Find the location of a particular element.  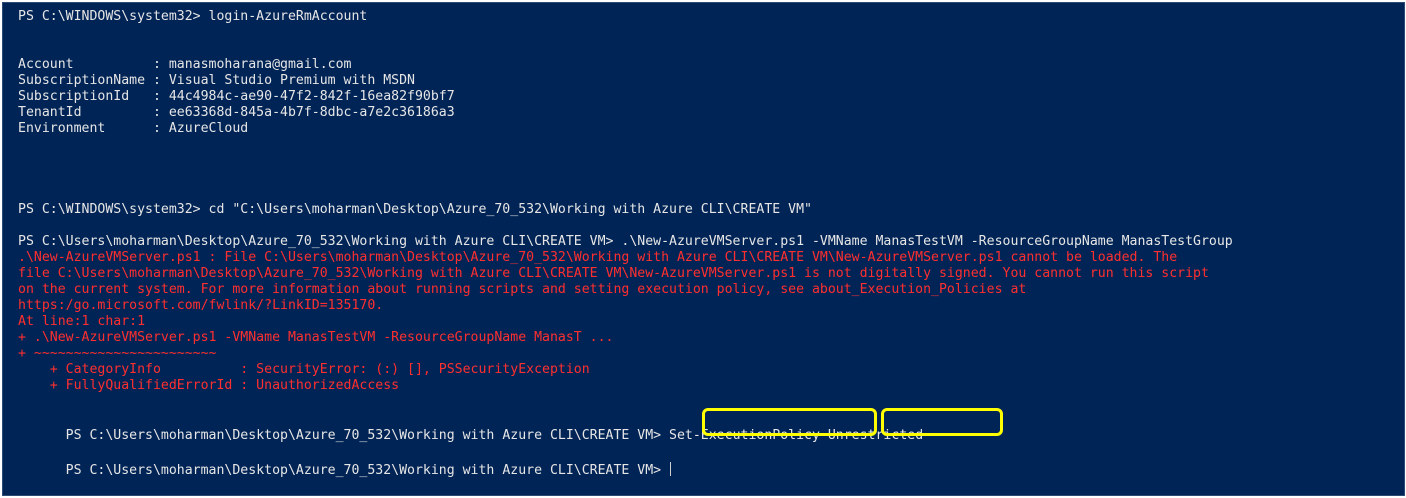

error-line: At line:1 char:1 is located at coordinates (82, 321).